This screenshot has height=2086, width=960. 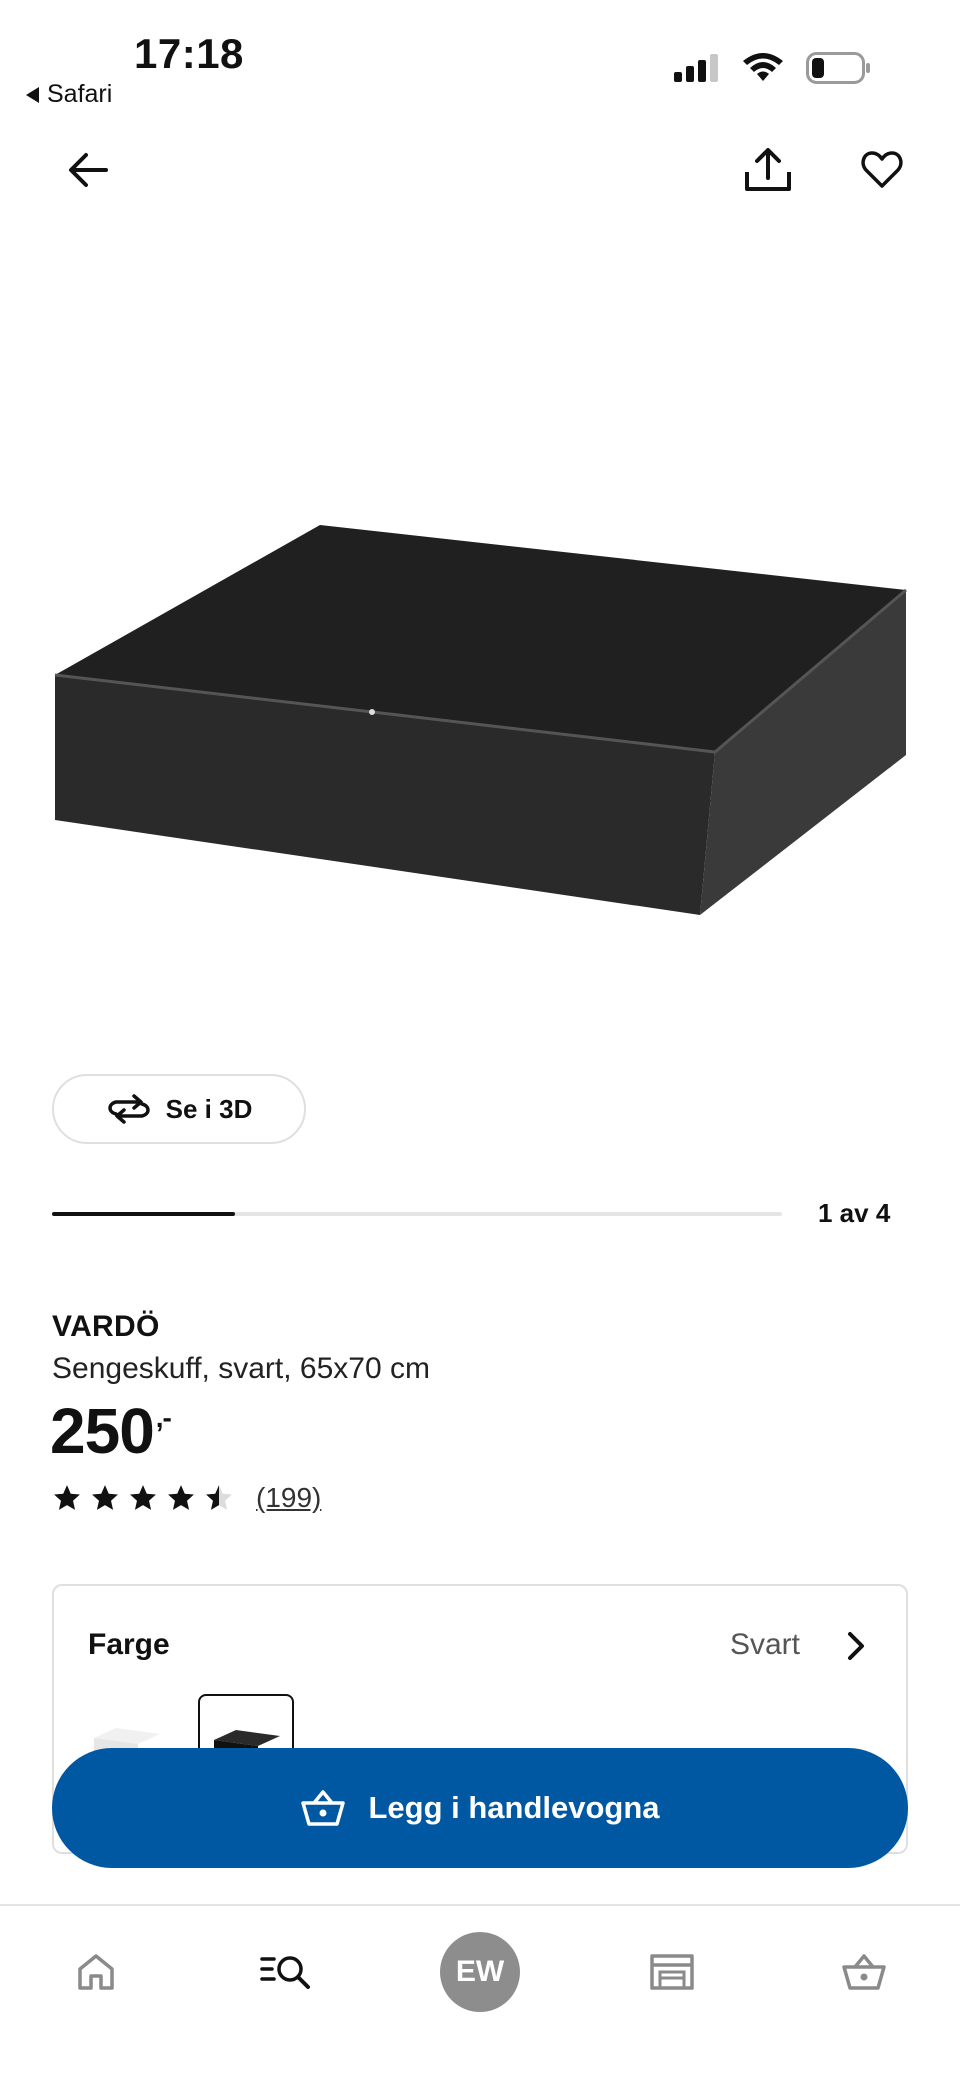 I want to click on review-count-link: (199), so click(x=288, y=1498).